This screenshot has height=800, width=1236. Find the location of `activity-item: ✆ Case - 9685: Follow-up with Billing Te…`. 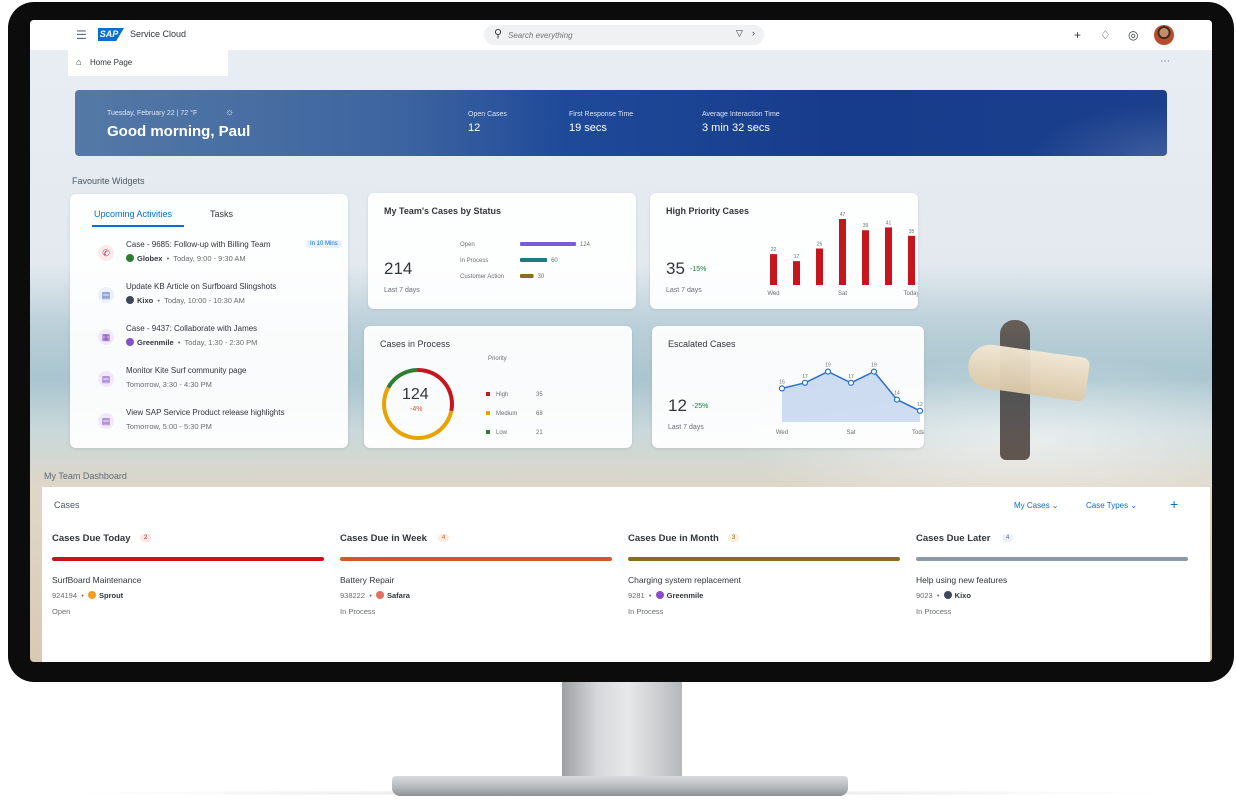

activity-item: ✆ Case - 9685: Follow-up with Billing Te… is located at coordinates (226, 257).